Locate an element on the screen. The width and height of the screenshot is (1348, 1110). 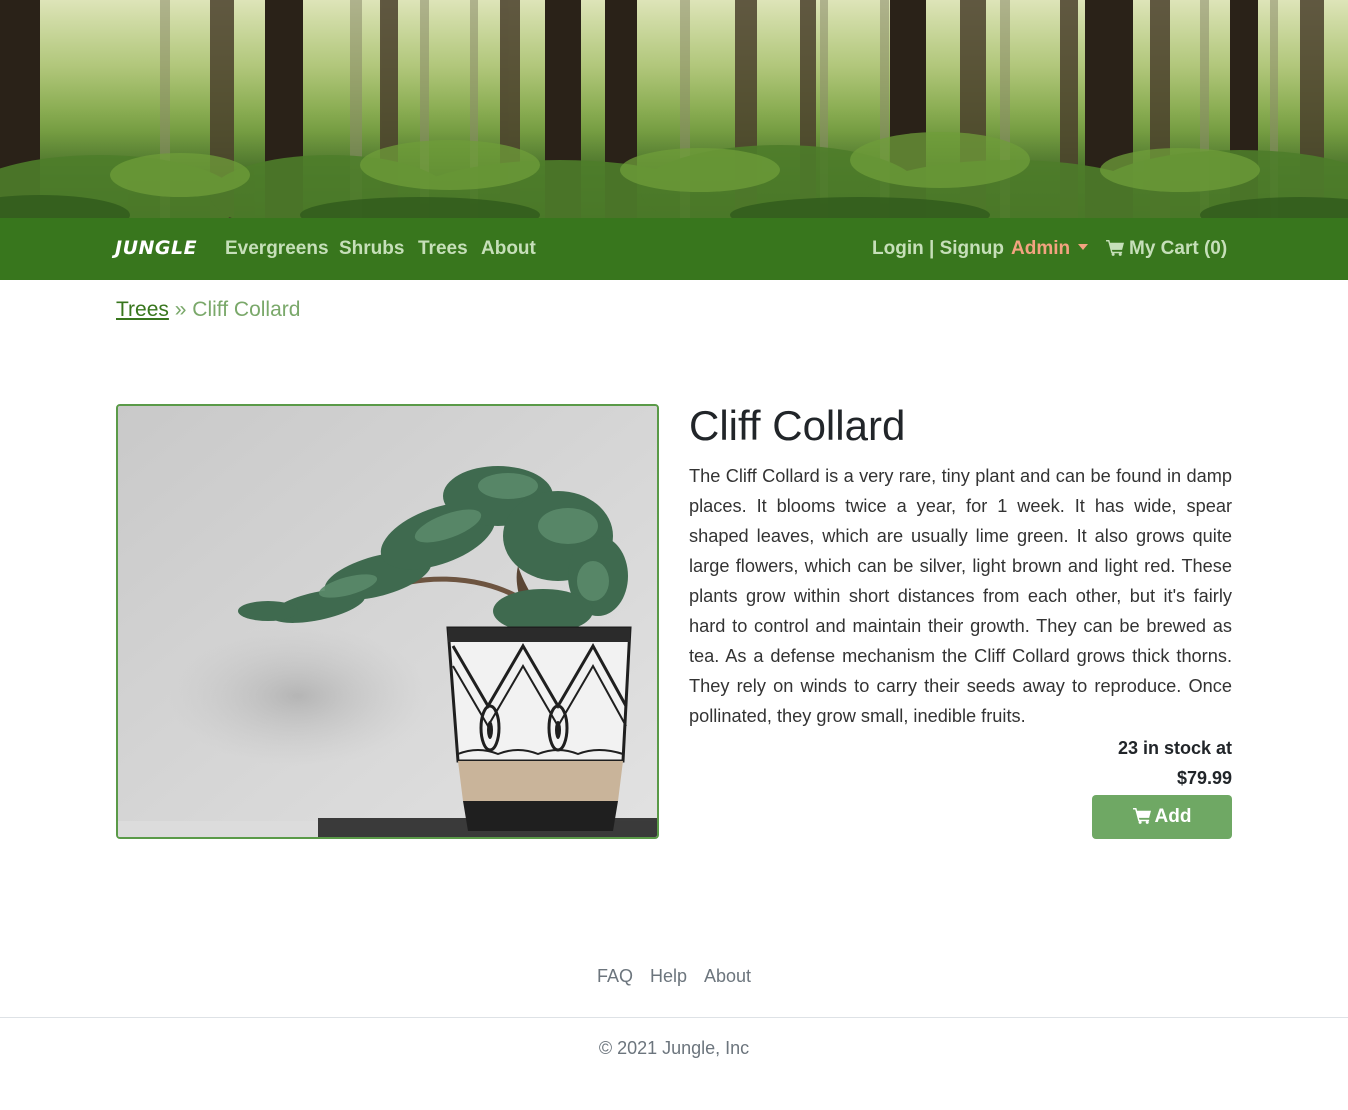
nav-link-evergreens: Evergreens is located at coordinates (277, 249).